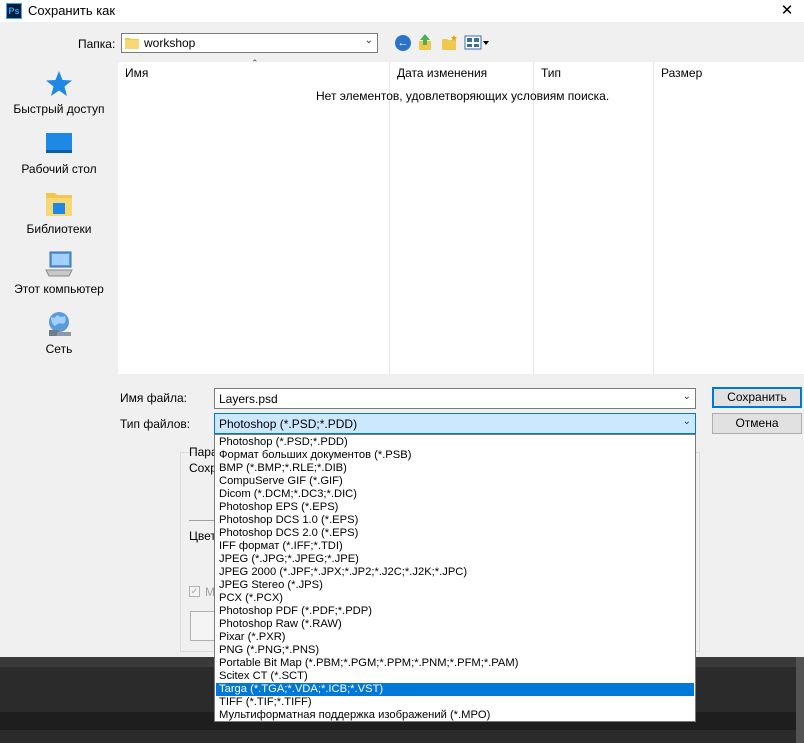 The height and width of the screenshot is (743, 804). Describe the element at coordinates (800, 700) in the screenshot. I see `app-scrollbar` at that location.